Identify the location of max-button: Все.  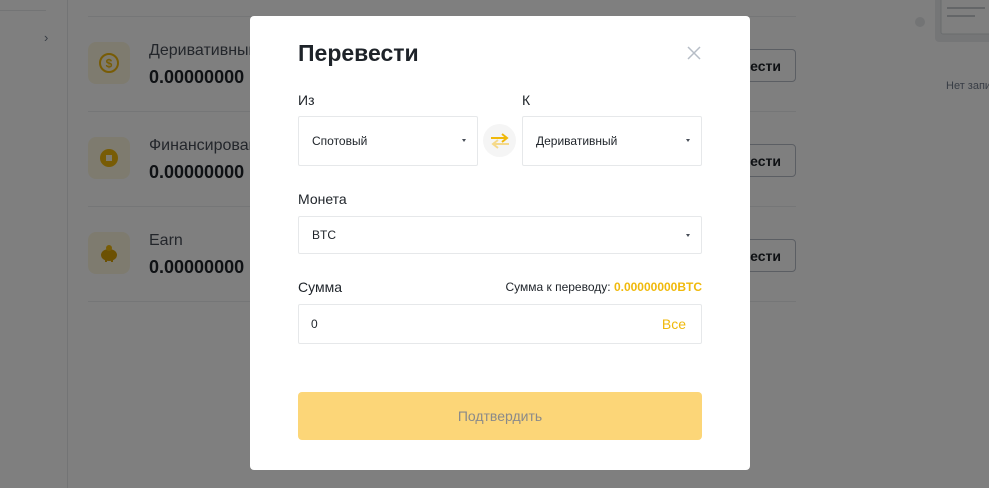
(674, 324).